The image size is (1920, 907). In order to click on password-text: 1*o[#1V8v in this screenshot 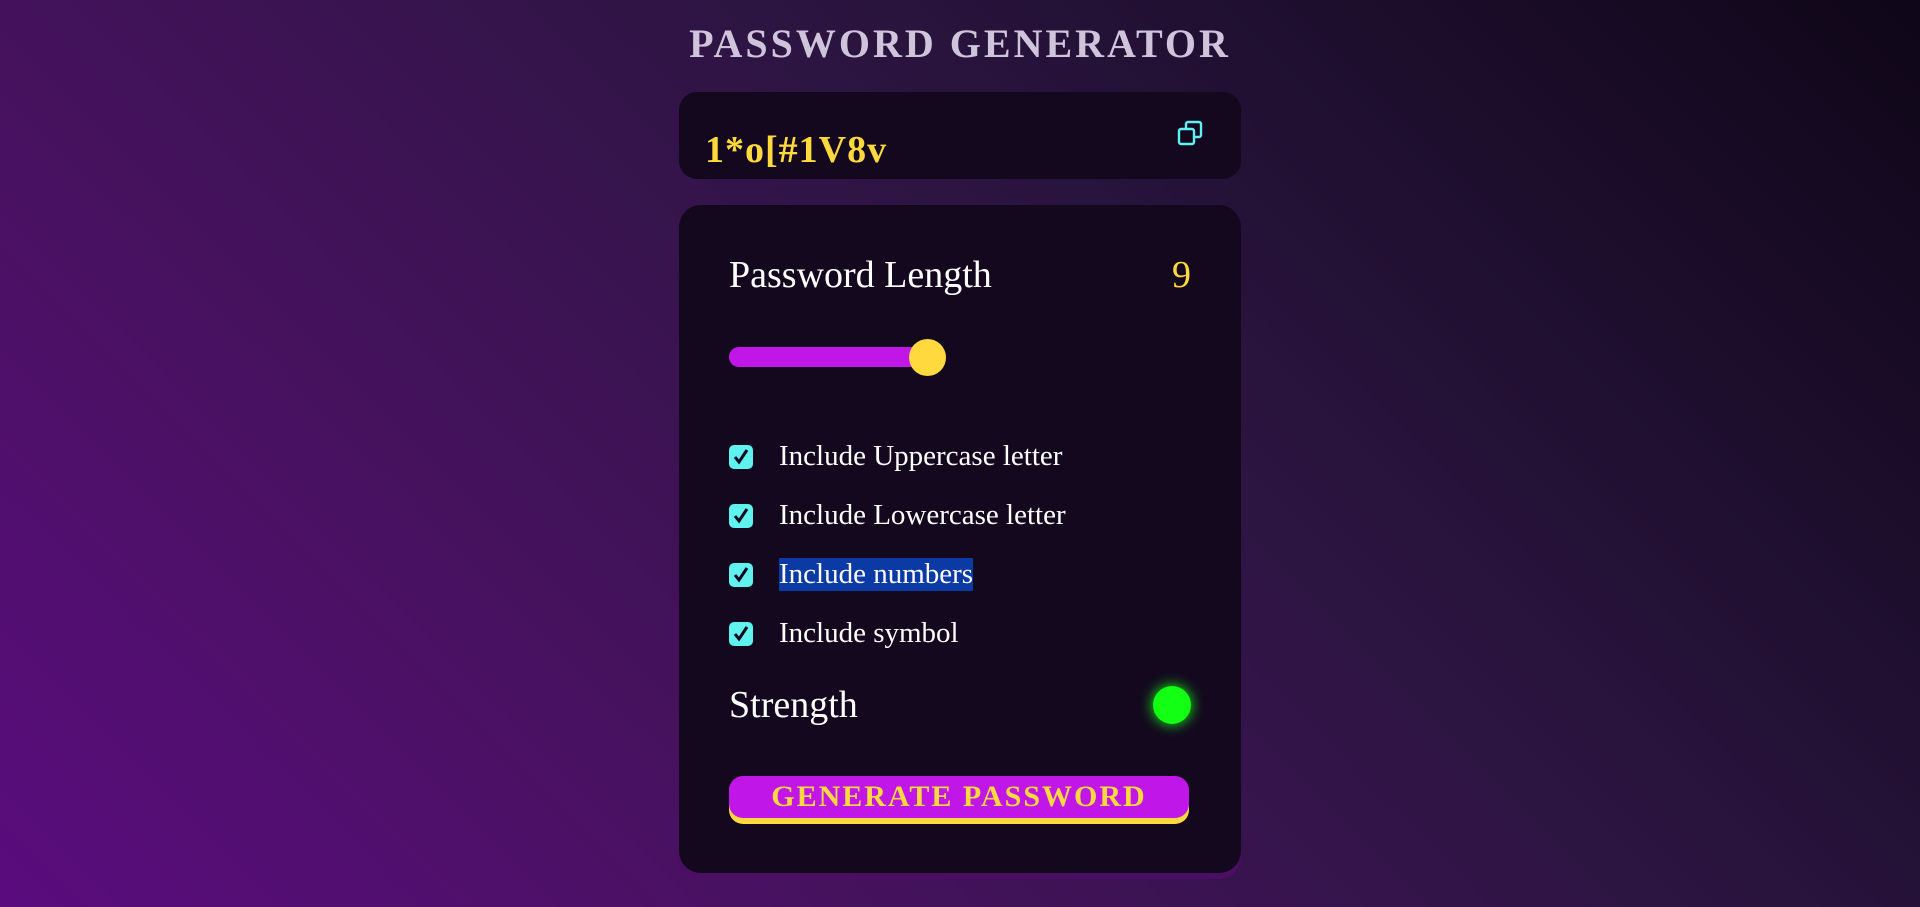, I will do `click(796, 150)`.